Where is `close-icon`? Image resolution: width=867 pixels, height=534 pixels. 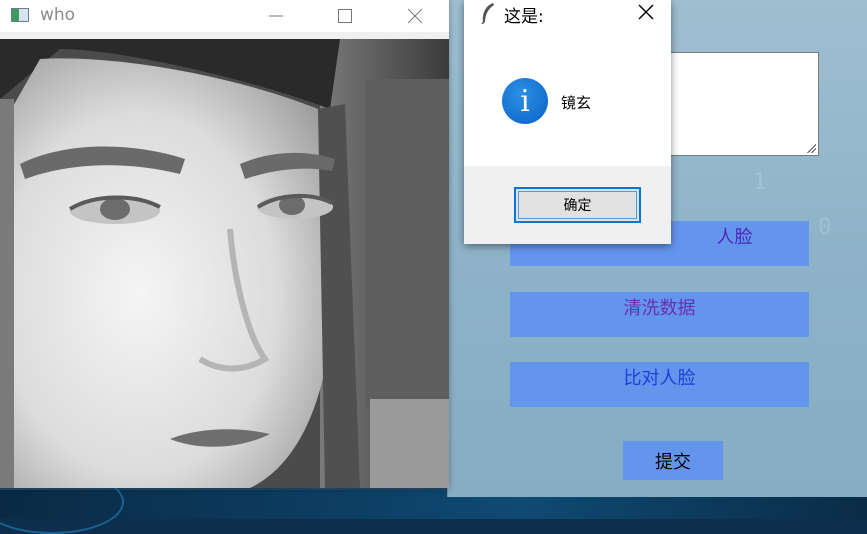 close-icon is located at coordinates (415, 16).